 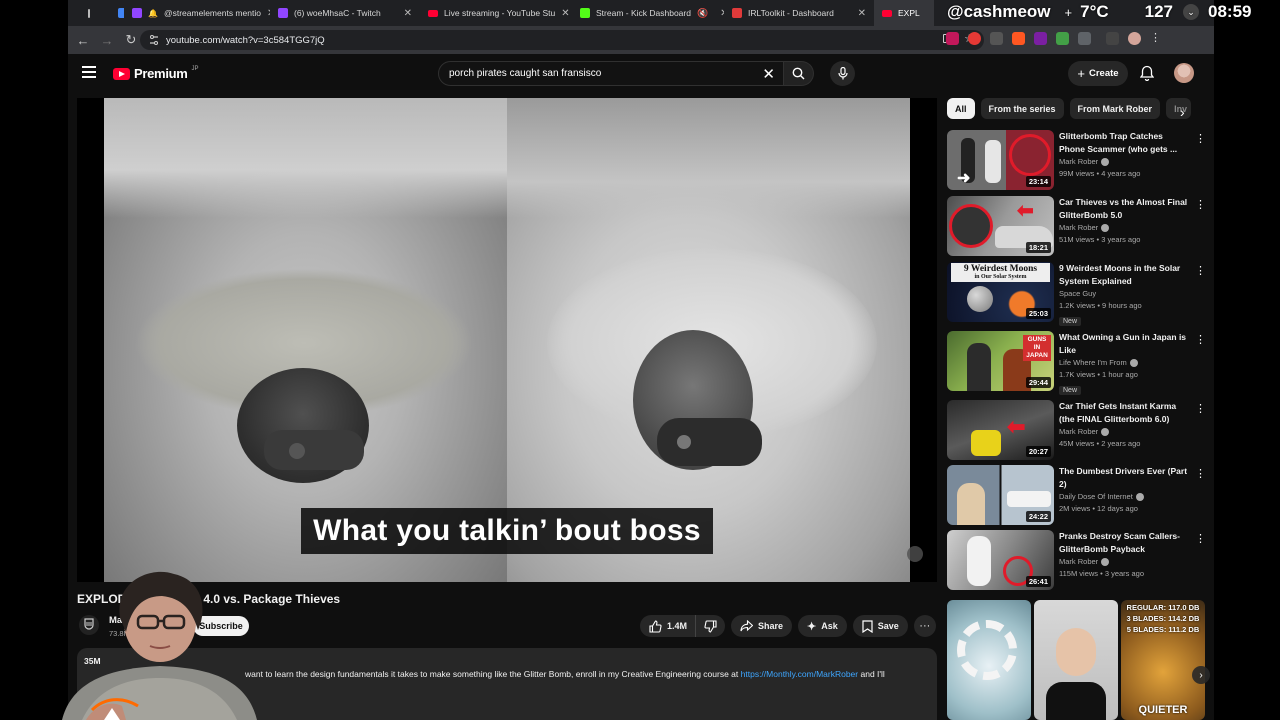 What do you see at coordinates (1037, 348) in the screenshot?
I see `thumbnail-text: GUNS IN JAPAN` at bounding box center [1037, 348].